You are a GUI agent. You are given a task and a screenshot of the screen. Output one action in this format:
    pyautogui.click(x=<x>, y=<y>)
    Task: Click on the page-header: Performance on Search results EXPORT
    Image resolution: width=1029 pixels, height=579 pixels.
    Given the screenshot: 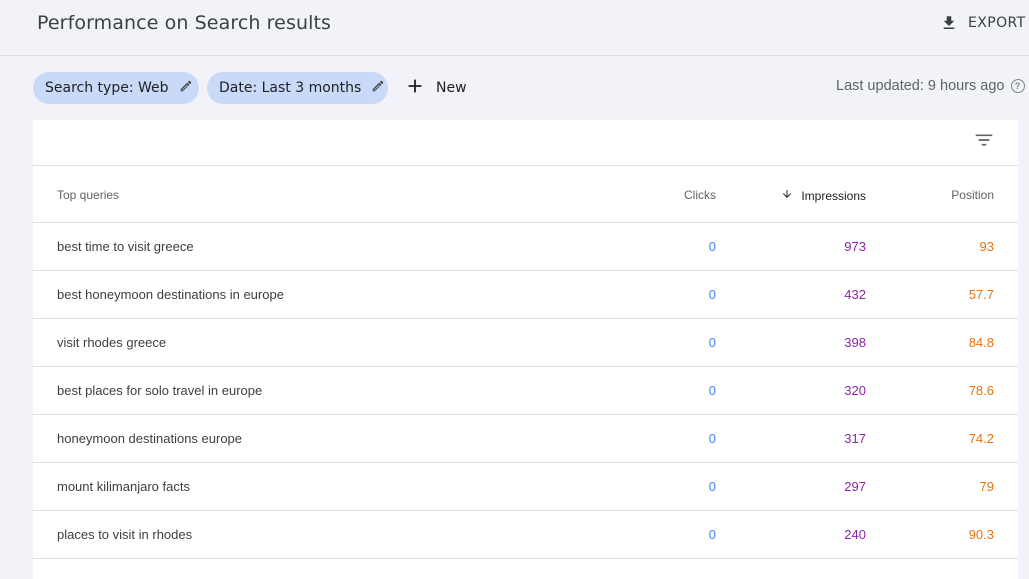 What is the action you would take?
    pyautogui.click(x=514, y=28)
    